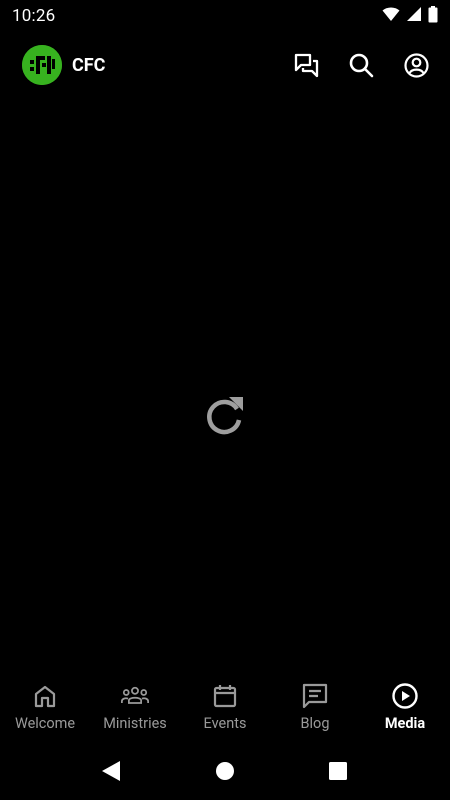 Image resolution: width=450 pixels, height=800 pixels. I want to click on bottom-navigation: Welcome Ministries Events Blog Media, so click(225, 707).